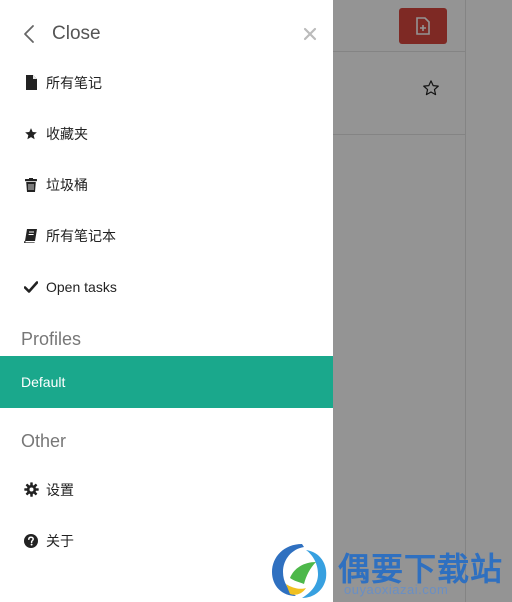  Describe the element at coordinates (31, 134) in the screenshot. I see `star-icon` at that location.